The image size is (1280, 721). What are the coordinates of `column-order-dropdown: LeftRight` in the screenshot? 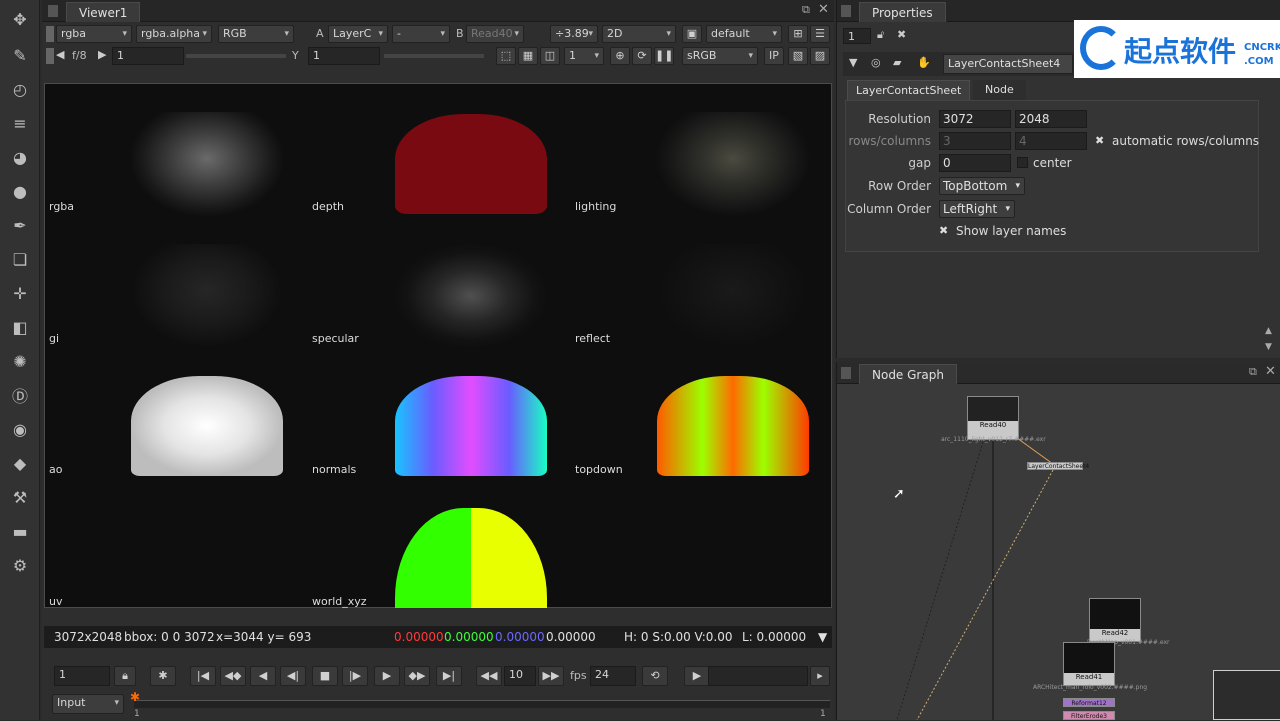 It's located at (977, 209).